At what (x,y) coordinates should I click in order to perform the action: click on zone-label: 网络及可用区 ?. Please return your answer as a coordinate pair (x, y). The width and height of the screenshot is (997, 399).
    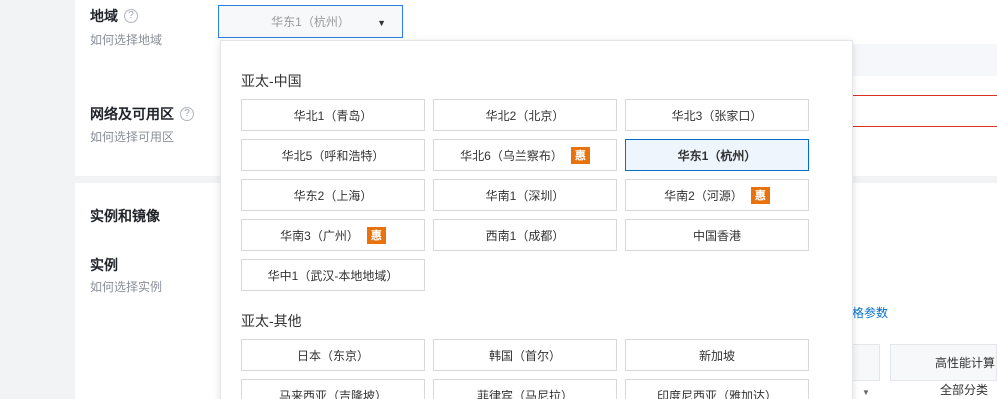
    Looking at the image, I should click on (142, 114).